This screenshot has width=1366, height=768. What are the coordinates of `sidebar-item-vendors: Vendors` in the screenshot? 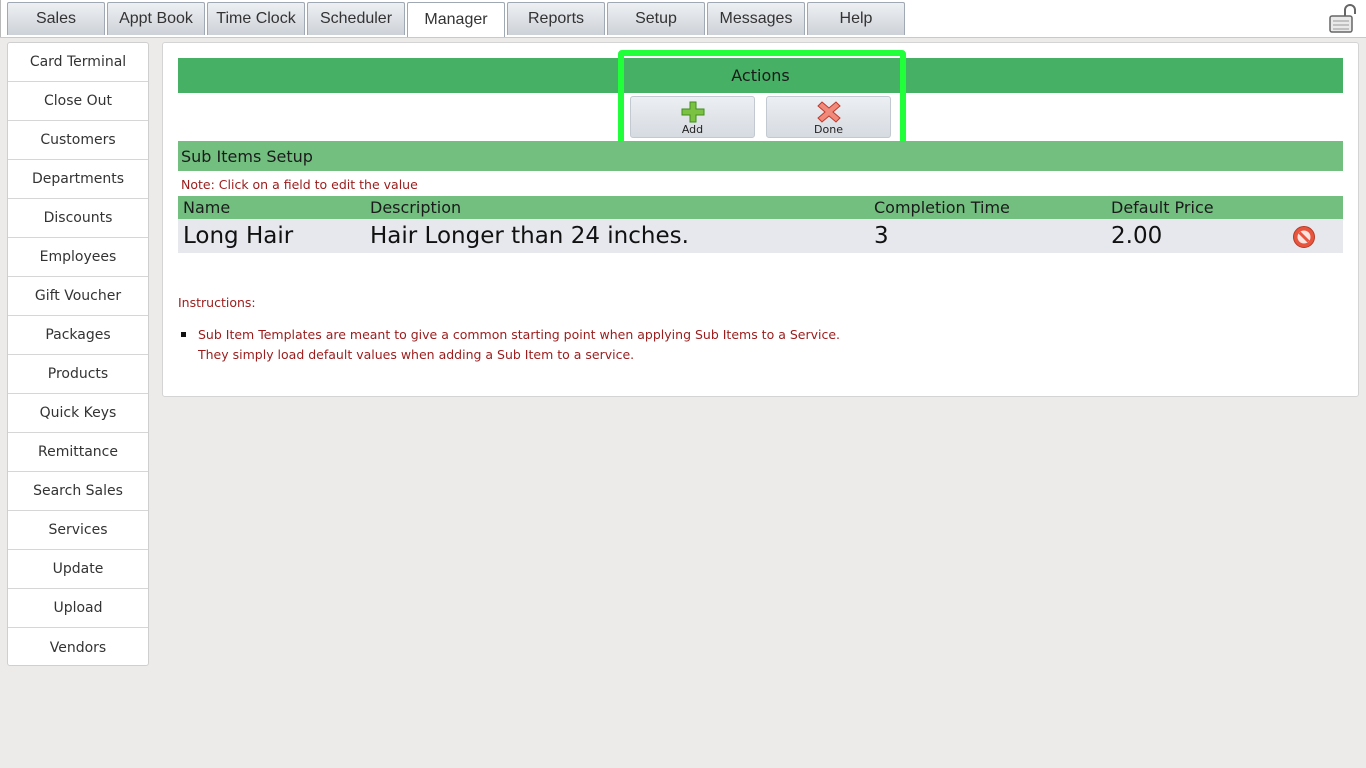 It's located at (78, 646).